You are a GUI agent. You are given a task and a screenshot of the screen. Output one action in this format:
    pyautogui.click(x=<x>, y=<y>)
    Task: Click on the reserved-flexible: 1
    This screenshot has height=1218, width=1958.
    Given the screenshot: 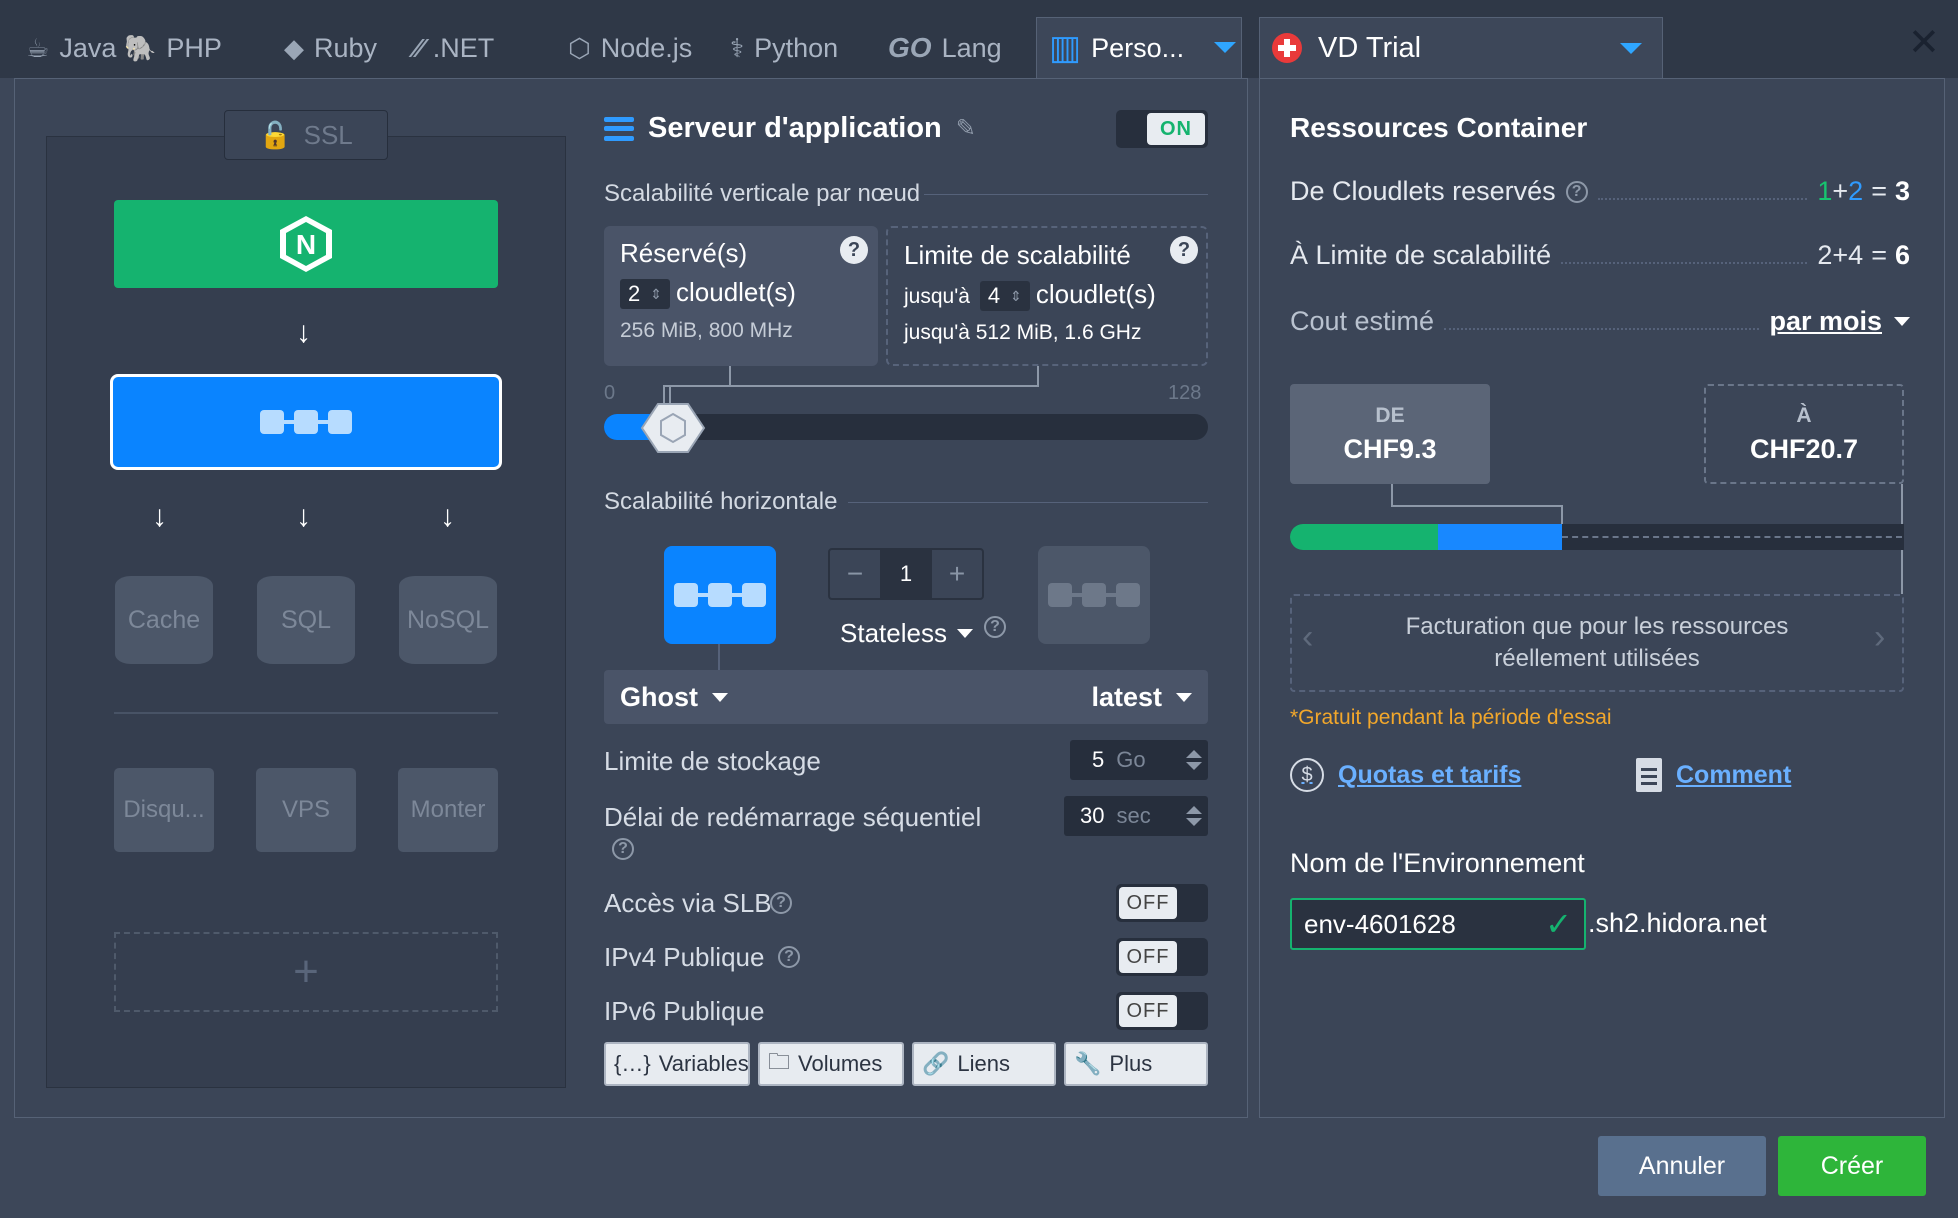 What is the action you would take?
    pyautogui.click(x=1825, y=191)
    